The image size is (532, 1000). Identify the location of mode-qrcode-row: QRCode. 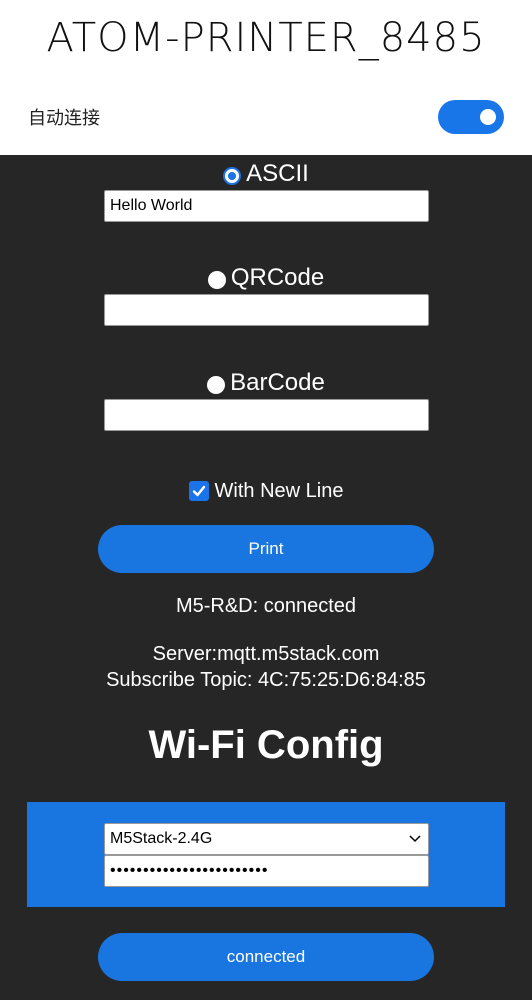
(266, 278).